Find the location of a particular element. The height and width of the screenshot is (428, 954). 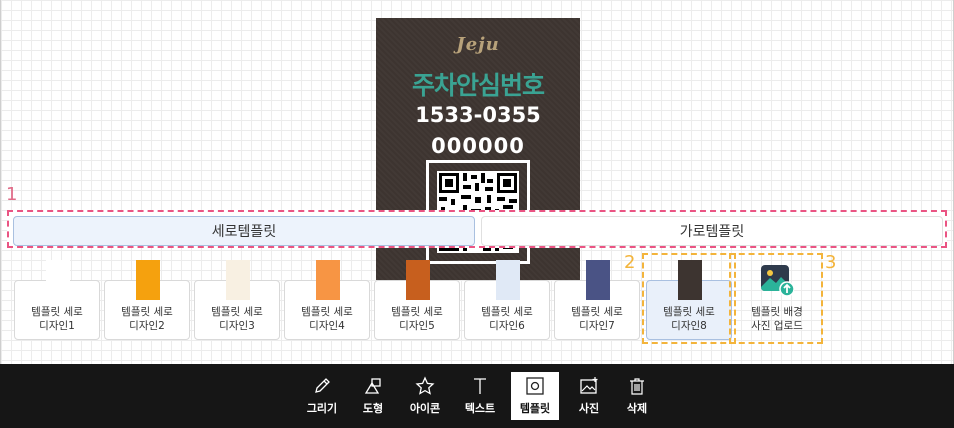

sign-logo: Jeju is located at coordinates (478, 44).